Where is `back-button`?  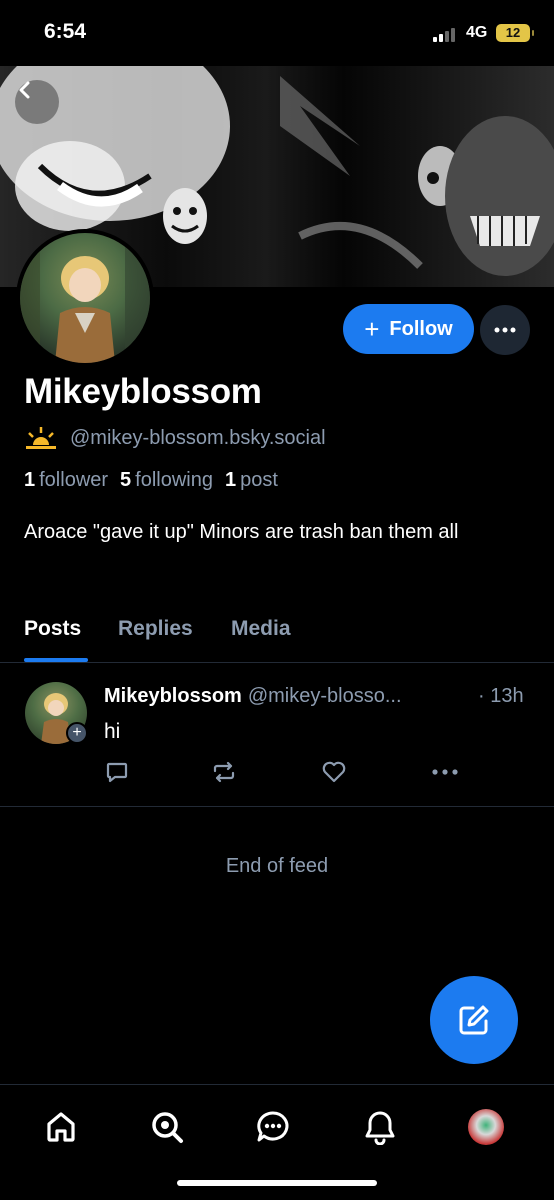
back-button is located at coordinates (37, 102).